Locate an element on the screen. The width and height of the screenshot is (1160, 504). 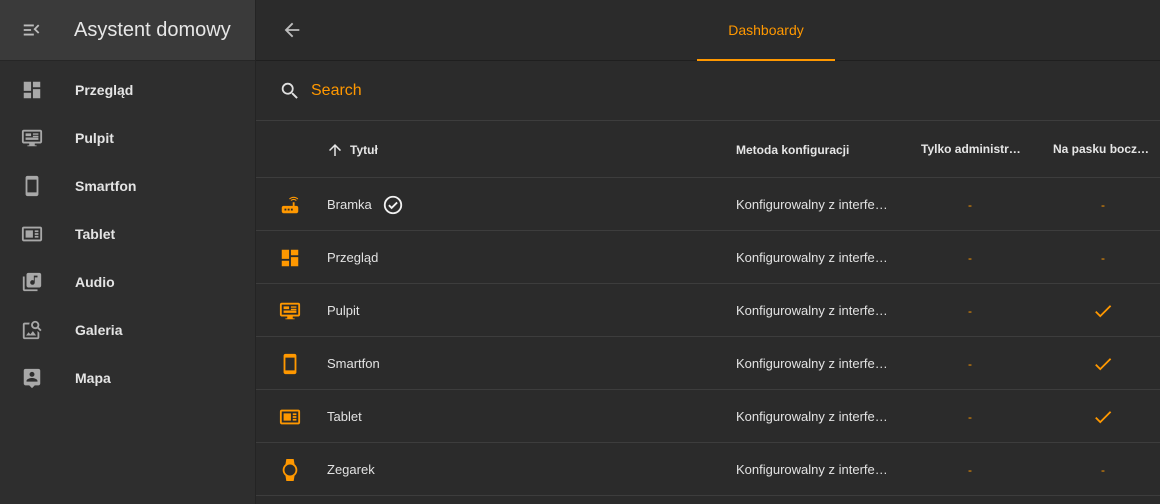
row-title-text: Pulpit is located at coordinates (343, 310).